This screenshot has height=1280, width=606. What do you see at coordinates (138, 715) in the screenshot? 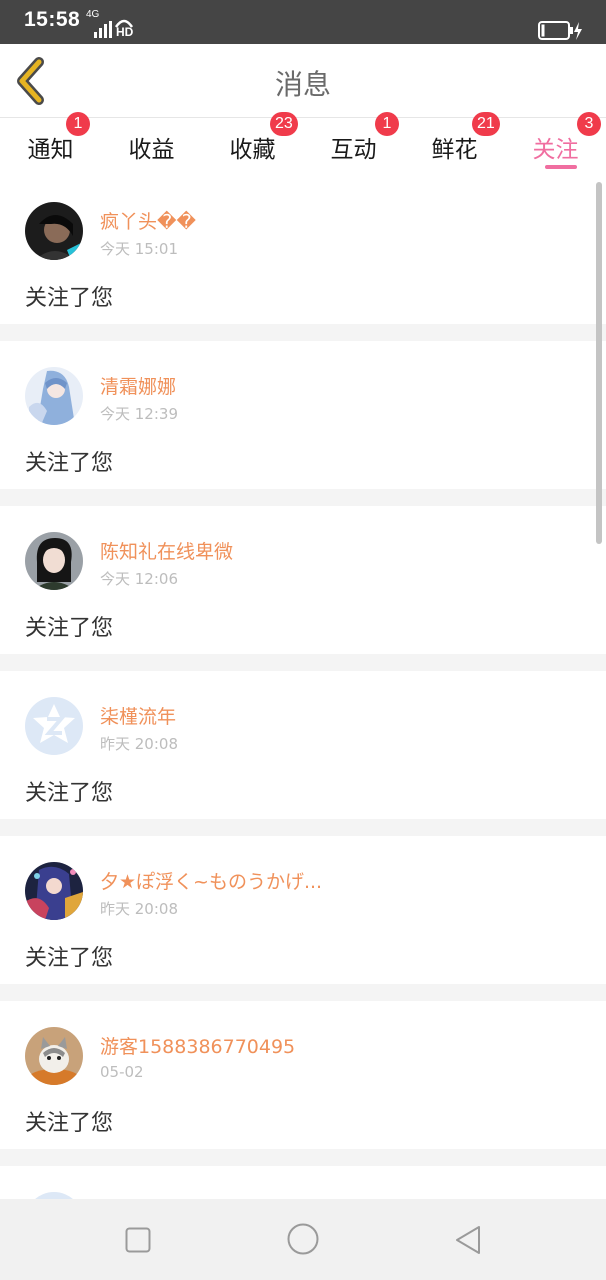
I see `username: 柒槿流年` at bounding box center [138, 715].